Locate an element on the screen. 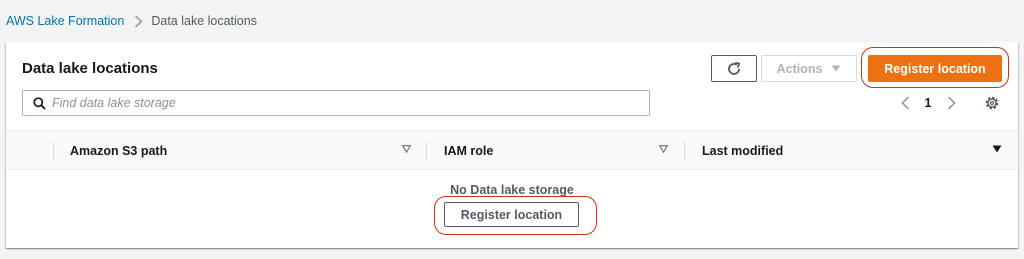 The image size is (1024, 259). pagination: 1 is located at coordinates (928, 103).